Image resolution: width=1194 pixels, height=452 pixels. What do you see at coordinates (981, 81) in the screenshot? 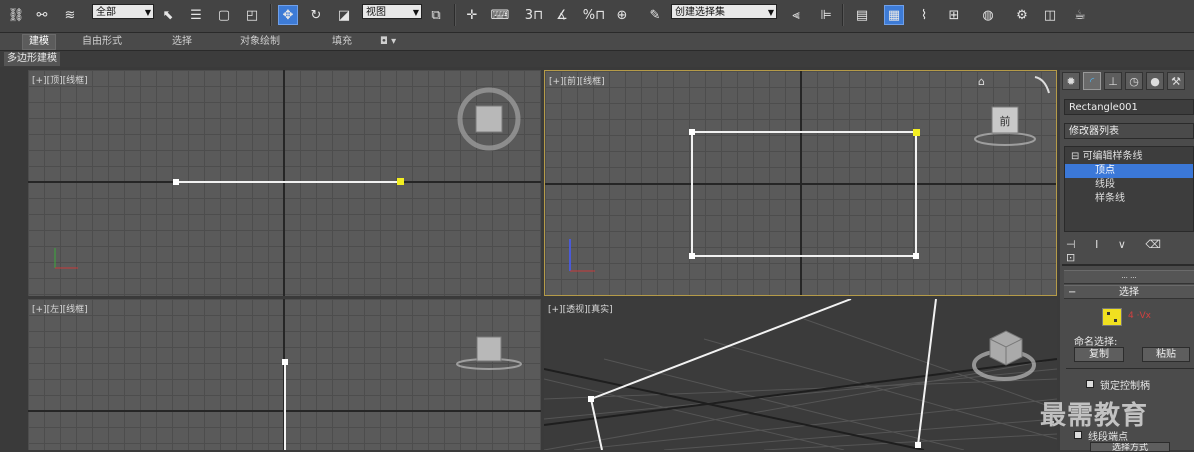
I see `home-icon: ⌂` at bounding box center [981, 81].